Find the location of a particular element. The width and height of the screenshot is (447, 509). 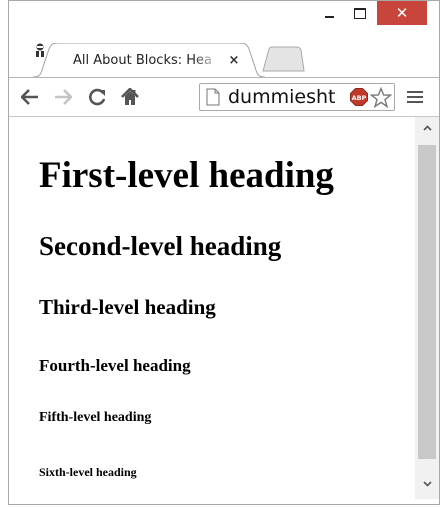

scroll-down-icon is located at coordinates (427, 484).